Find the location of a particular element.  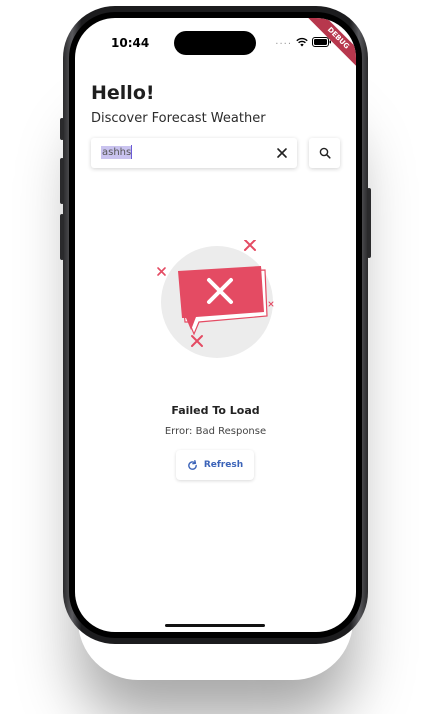

search-button is located at coordinates (324, 153).